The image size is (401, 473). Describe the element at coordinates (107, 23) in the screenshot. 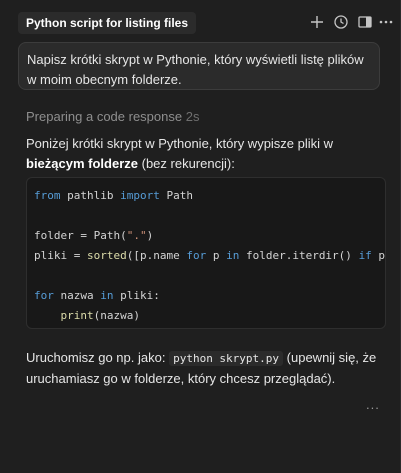

I see `chat-title: Python script for listing files` at that location.